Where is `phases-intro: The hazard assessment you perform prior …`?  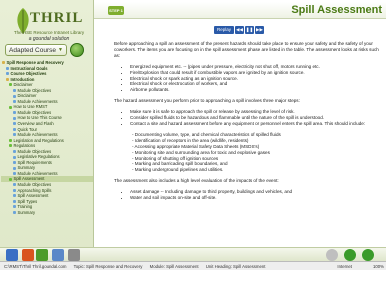
phases-intro: The hazard assessment you perform prior … is located at coordinates (207, 101).